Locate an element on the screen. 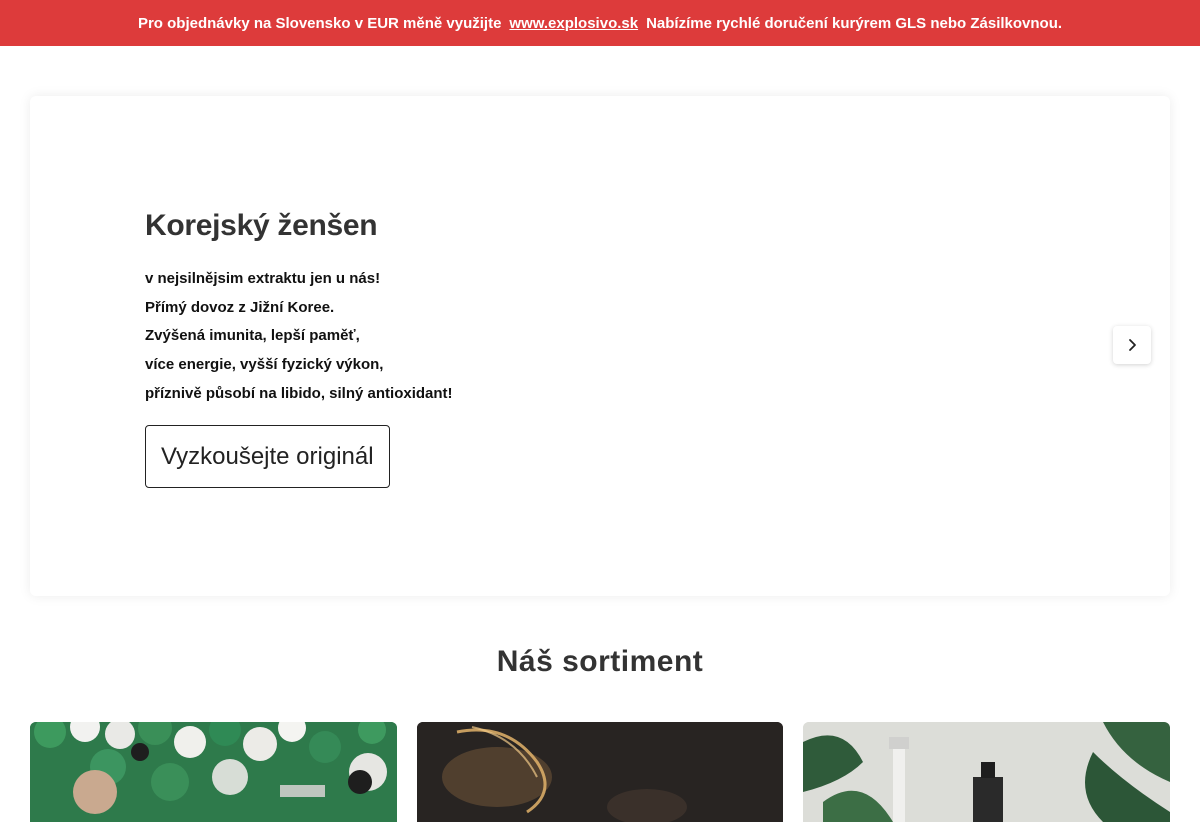 This screenshot has height=822, width=1200. slider-next-button is located at coordinates (1132, 345).